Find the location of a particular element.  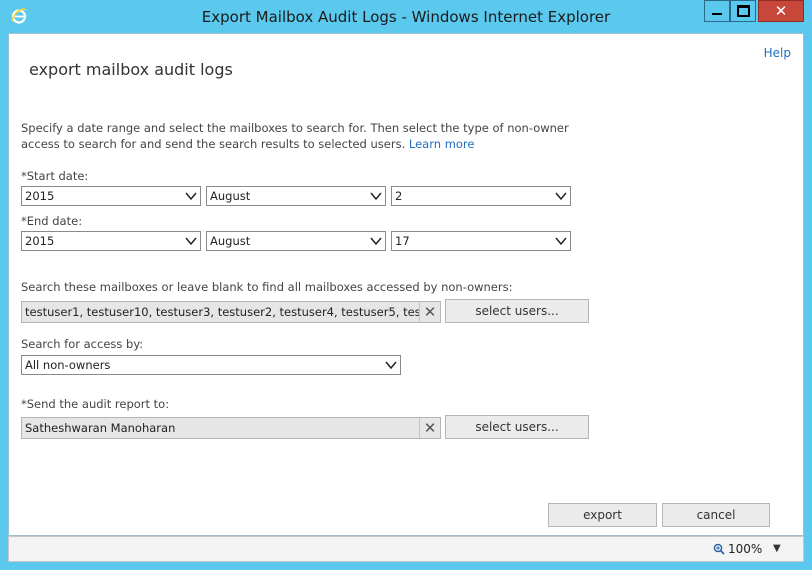

minimize-icon is located at coordinates (717, 14).